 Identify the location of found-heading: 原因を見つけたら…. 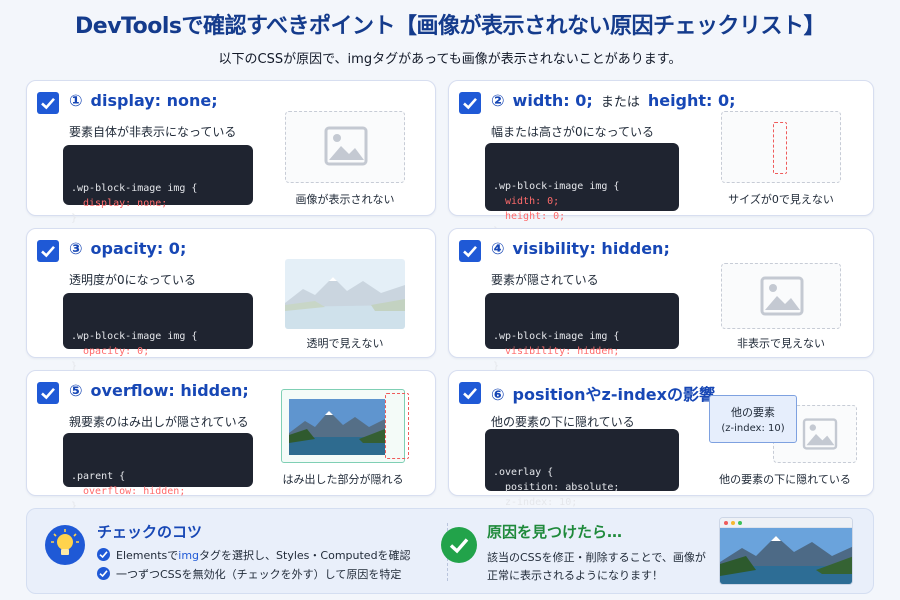
(555, 532).